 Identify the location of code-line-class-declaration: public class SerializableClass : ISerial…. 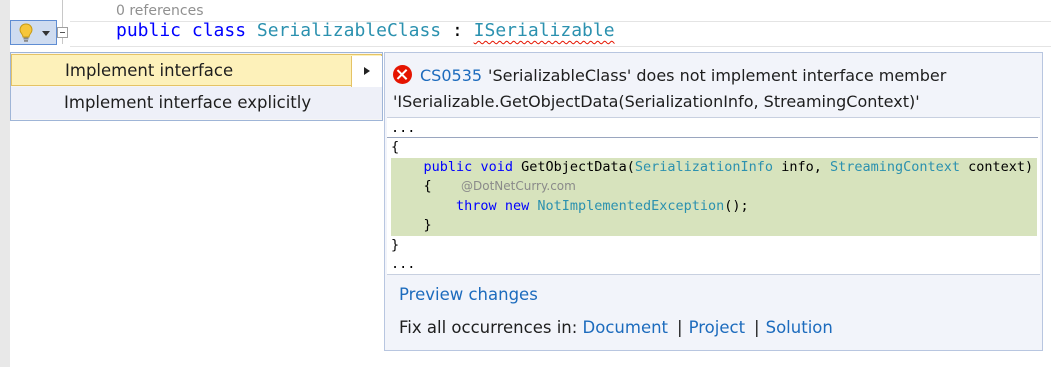
(365, 30).